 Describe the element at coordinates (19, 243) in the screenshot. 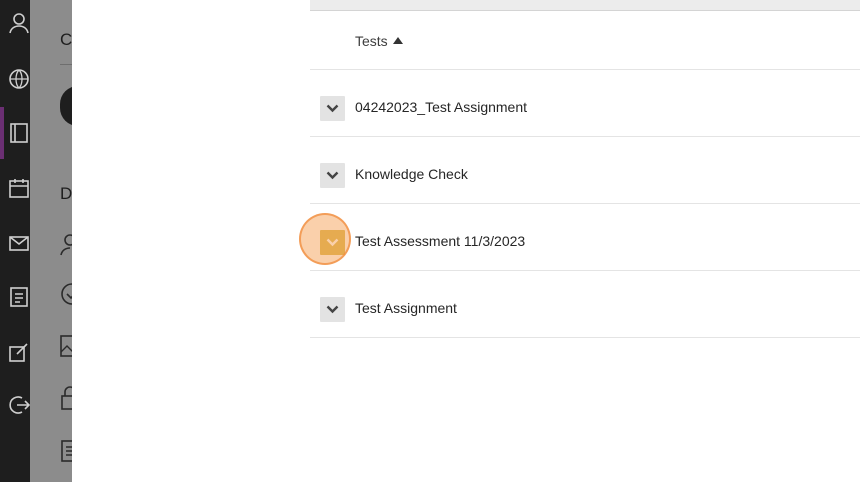

I see `mail-icon` at that location.